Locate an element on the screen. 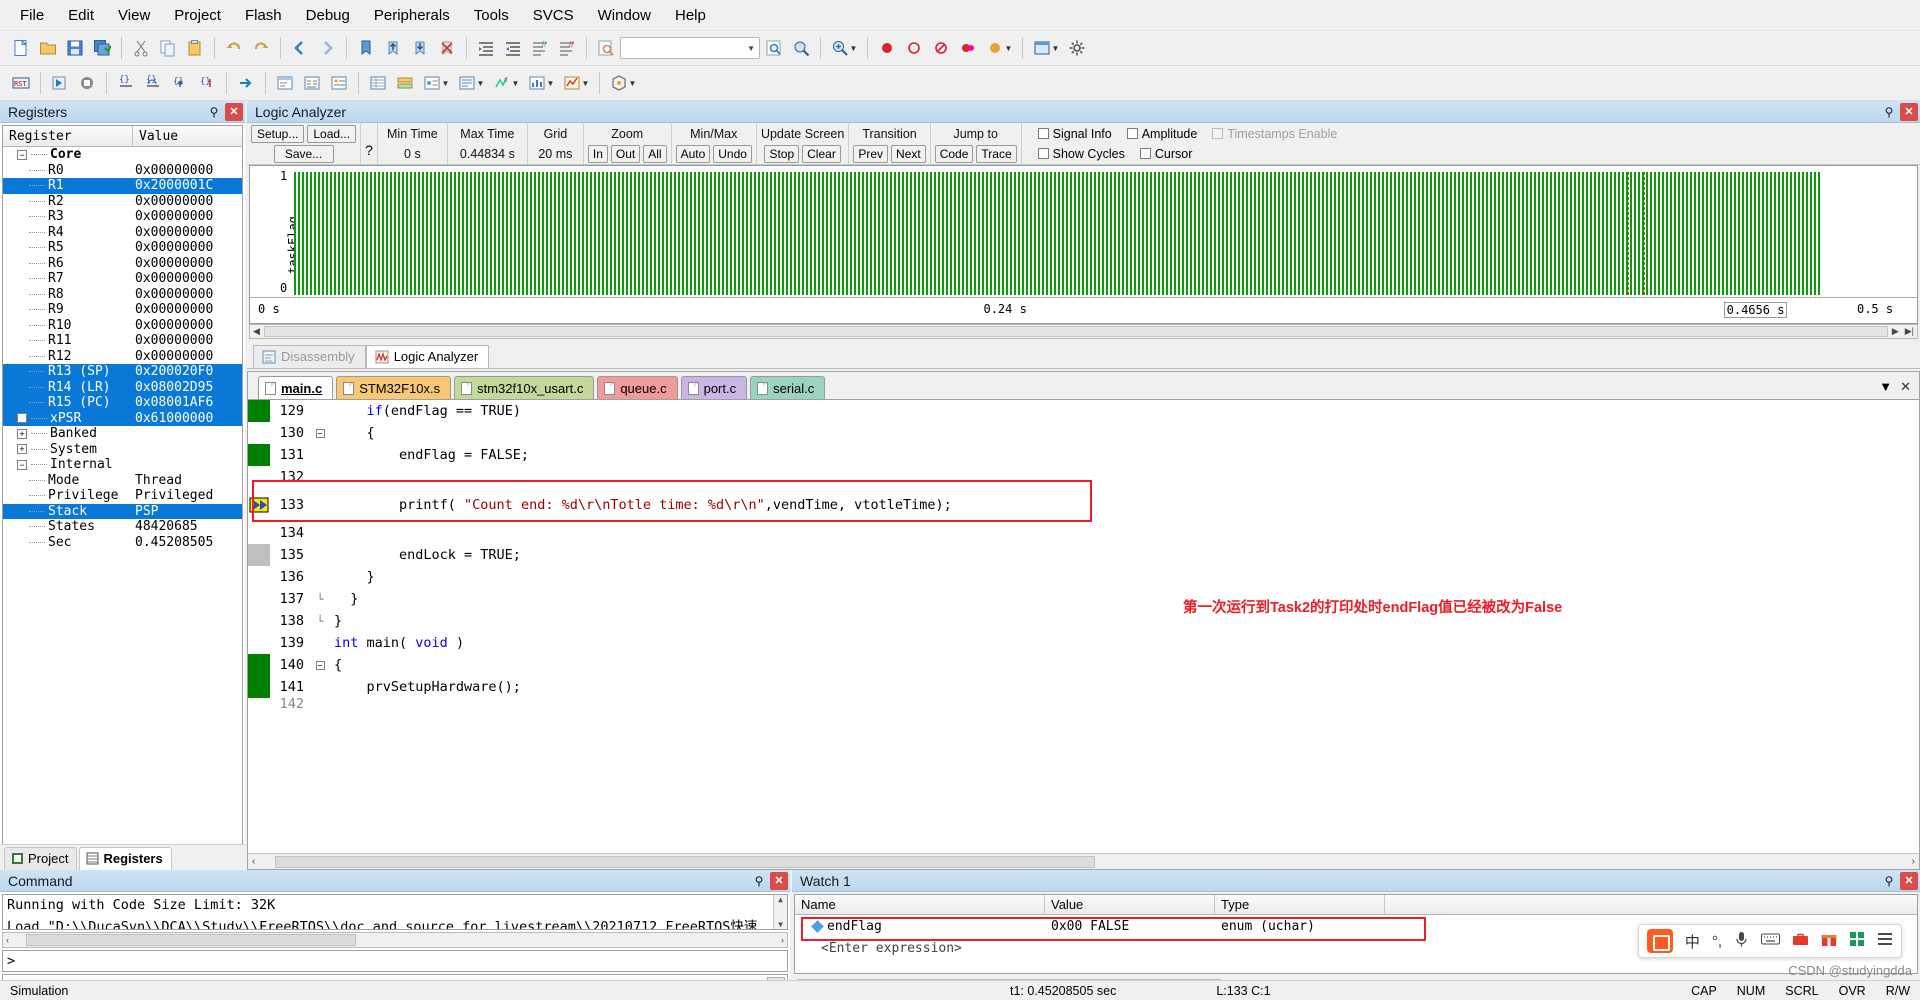 This screenshot has height=1000, width=1920. run-to-cursor-icon: {} is located at coordinates (207, 83).